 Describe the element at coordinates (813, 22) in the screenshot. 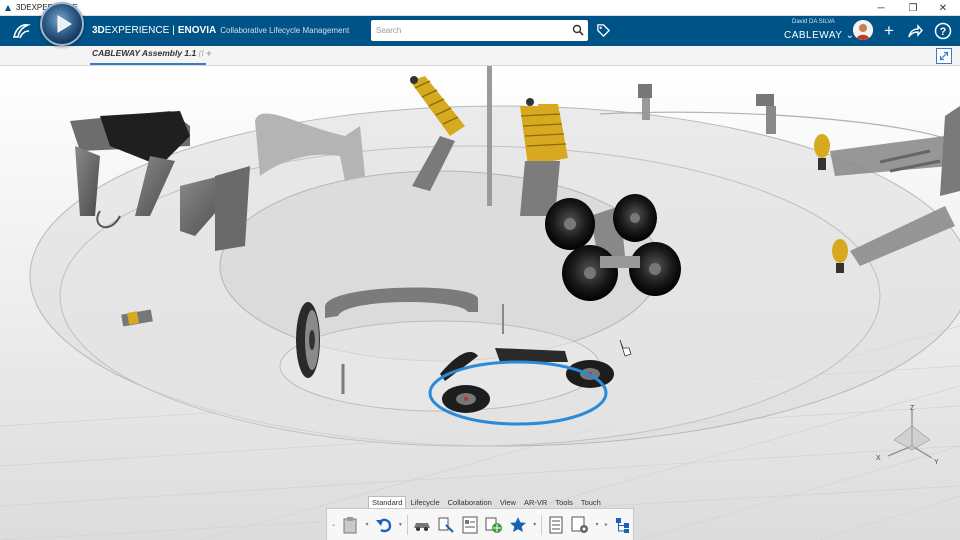

I see `user-name: David DA SILVA` at that location.